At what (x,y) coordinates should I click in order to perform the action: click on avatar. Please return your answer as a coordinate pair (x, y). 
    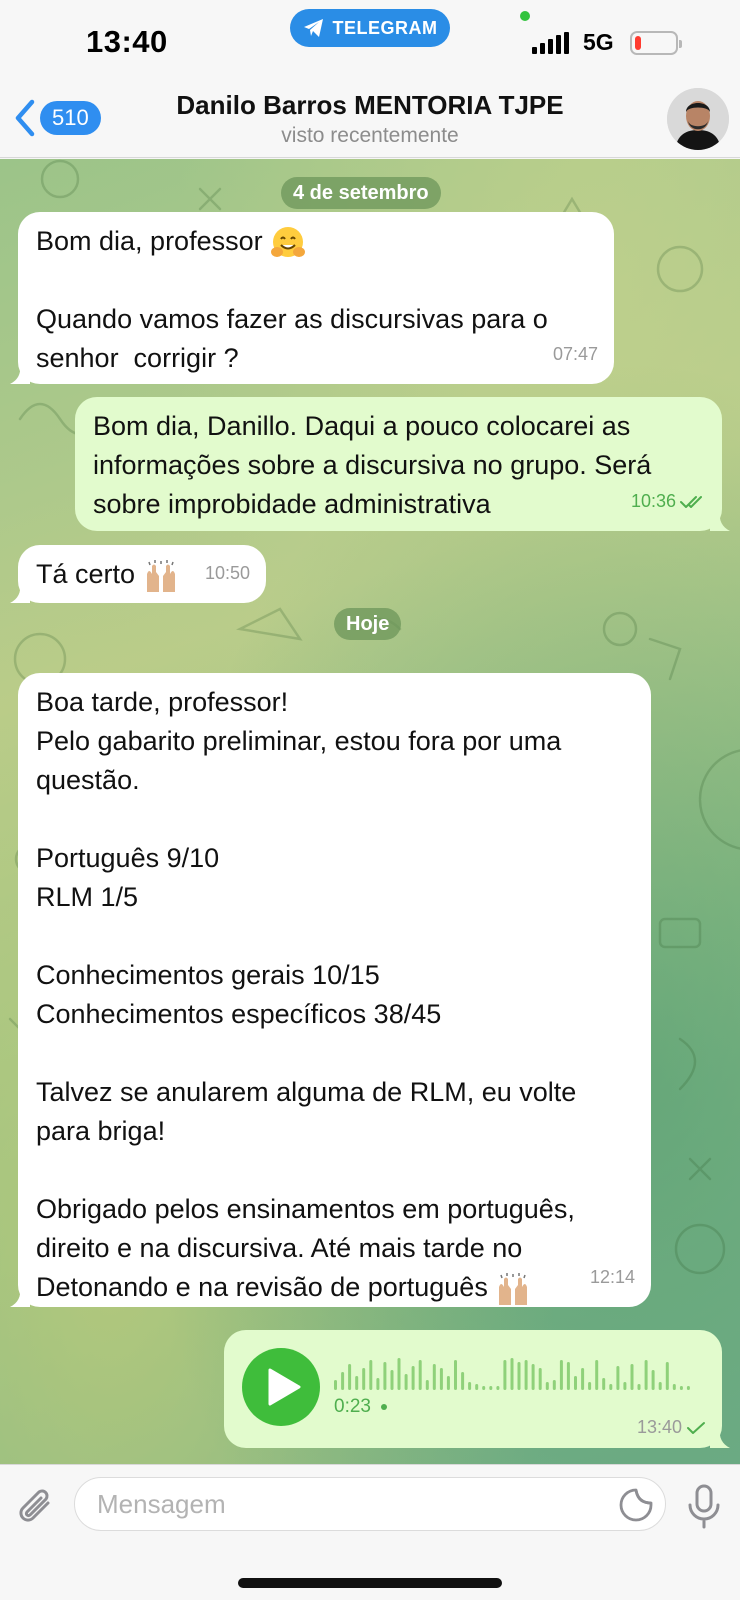
    Looking at the image, I should click on (698, 119).